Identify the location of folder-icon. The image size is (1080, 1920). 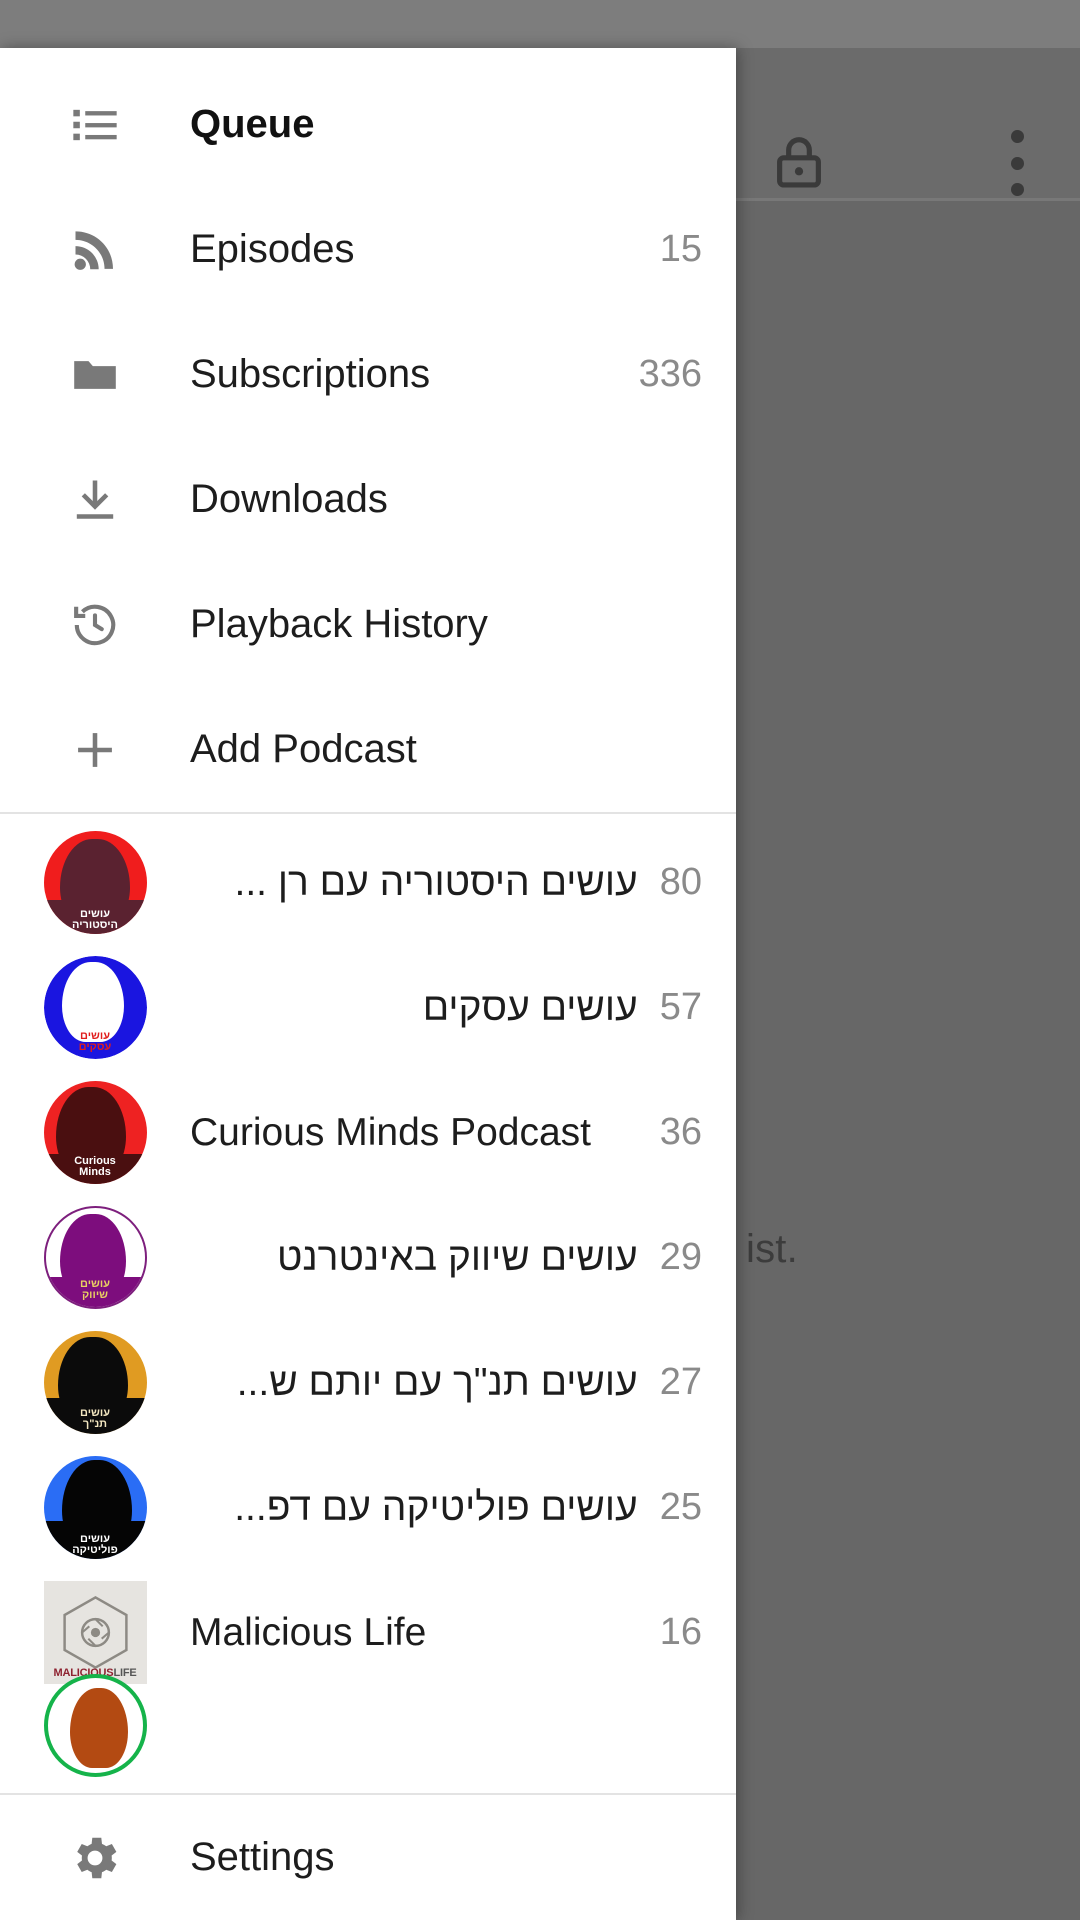
(95, 375).